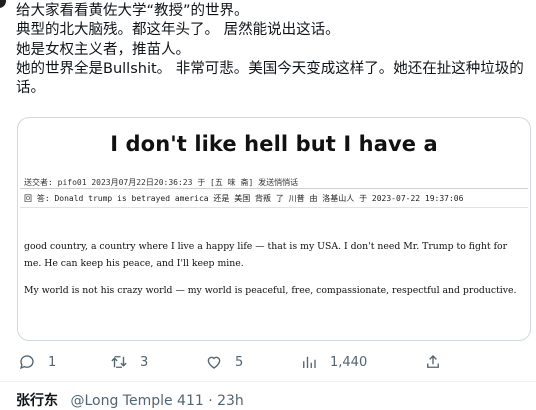  I want to click on views-button: 1,440, so click(333, 362).